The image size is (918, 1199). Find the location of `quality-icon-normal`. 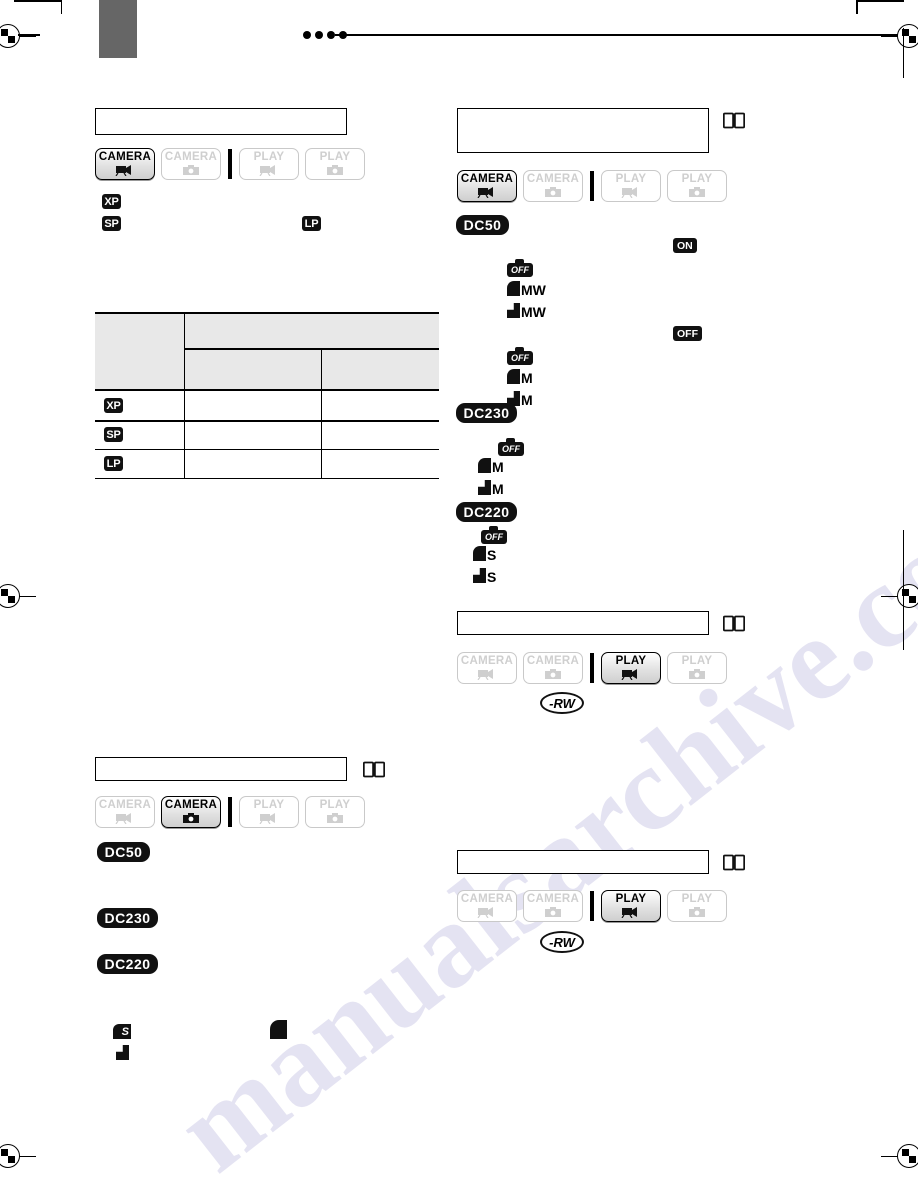

quality-icon-normal is located at coordinates (122, 1052).